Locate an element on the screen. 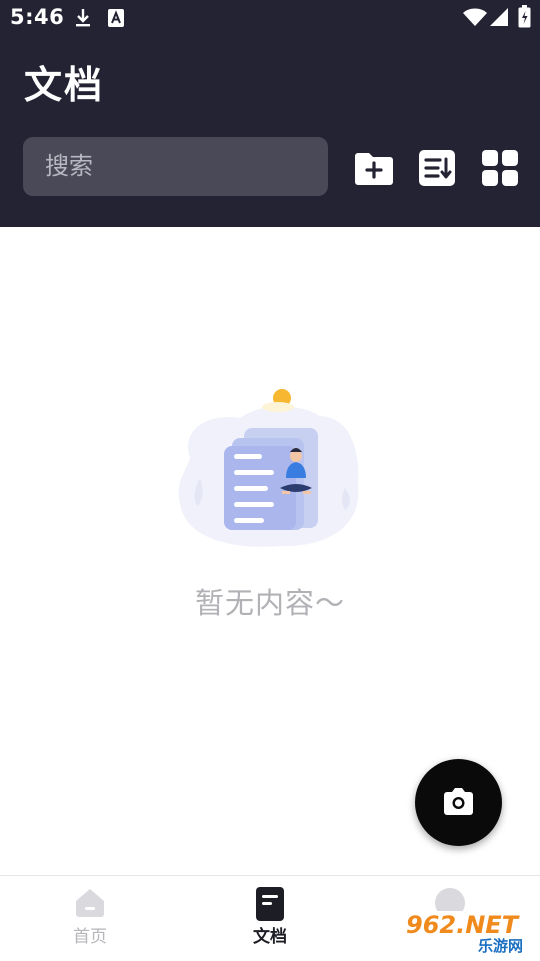 Image resolution: width=540 pixels, height=961 pixels. download-icon is located at coordinates (83, 20).